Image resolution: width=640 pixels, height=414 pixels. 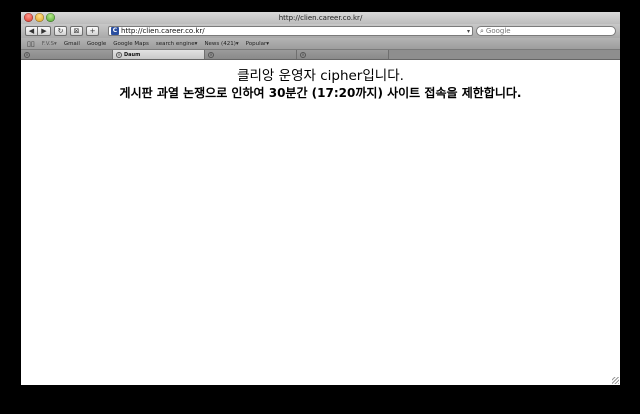 I want to click on forward-button: ▶, so click(x=44, y=31).